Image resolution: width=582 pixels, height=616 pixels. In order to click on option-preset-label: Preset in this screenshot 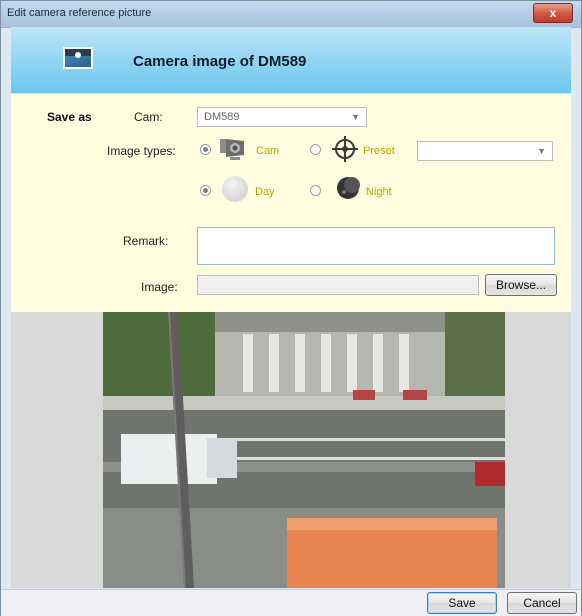, I will do `click(379, 151)`.